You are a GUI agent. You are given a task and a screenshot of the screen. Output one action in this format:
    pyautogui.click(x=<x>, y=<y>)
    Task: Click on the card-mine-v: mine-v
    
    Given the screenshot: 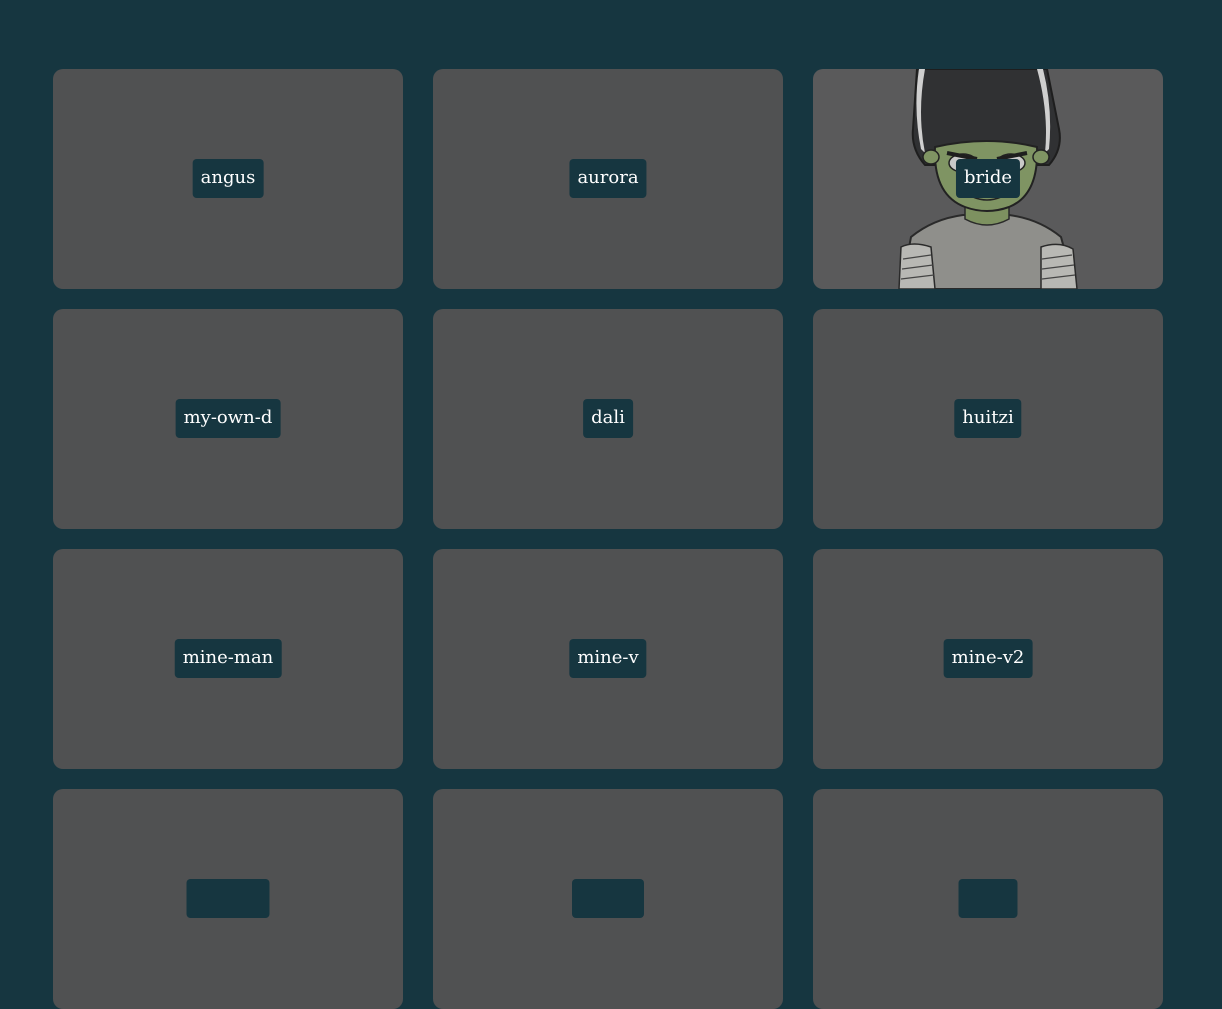 What is the action you would take?
    pyautogui.click(x=608, y=659)
    